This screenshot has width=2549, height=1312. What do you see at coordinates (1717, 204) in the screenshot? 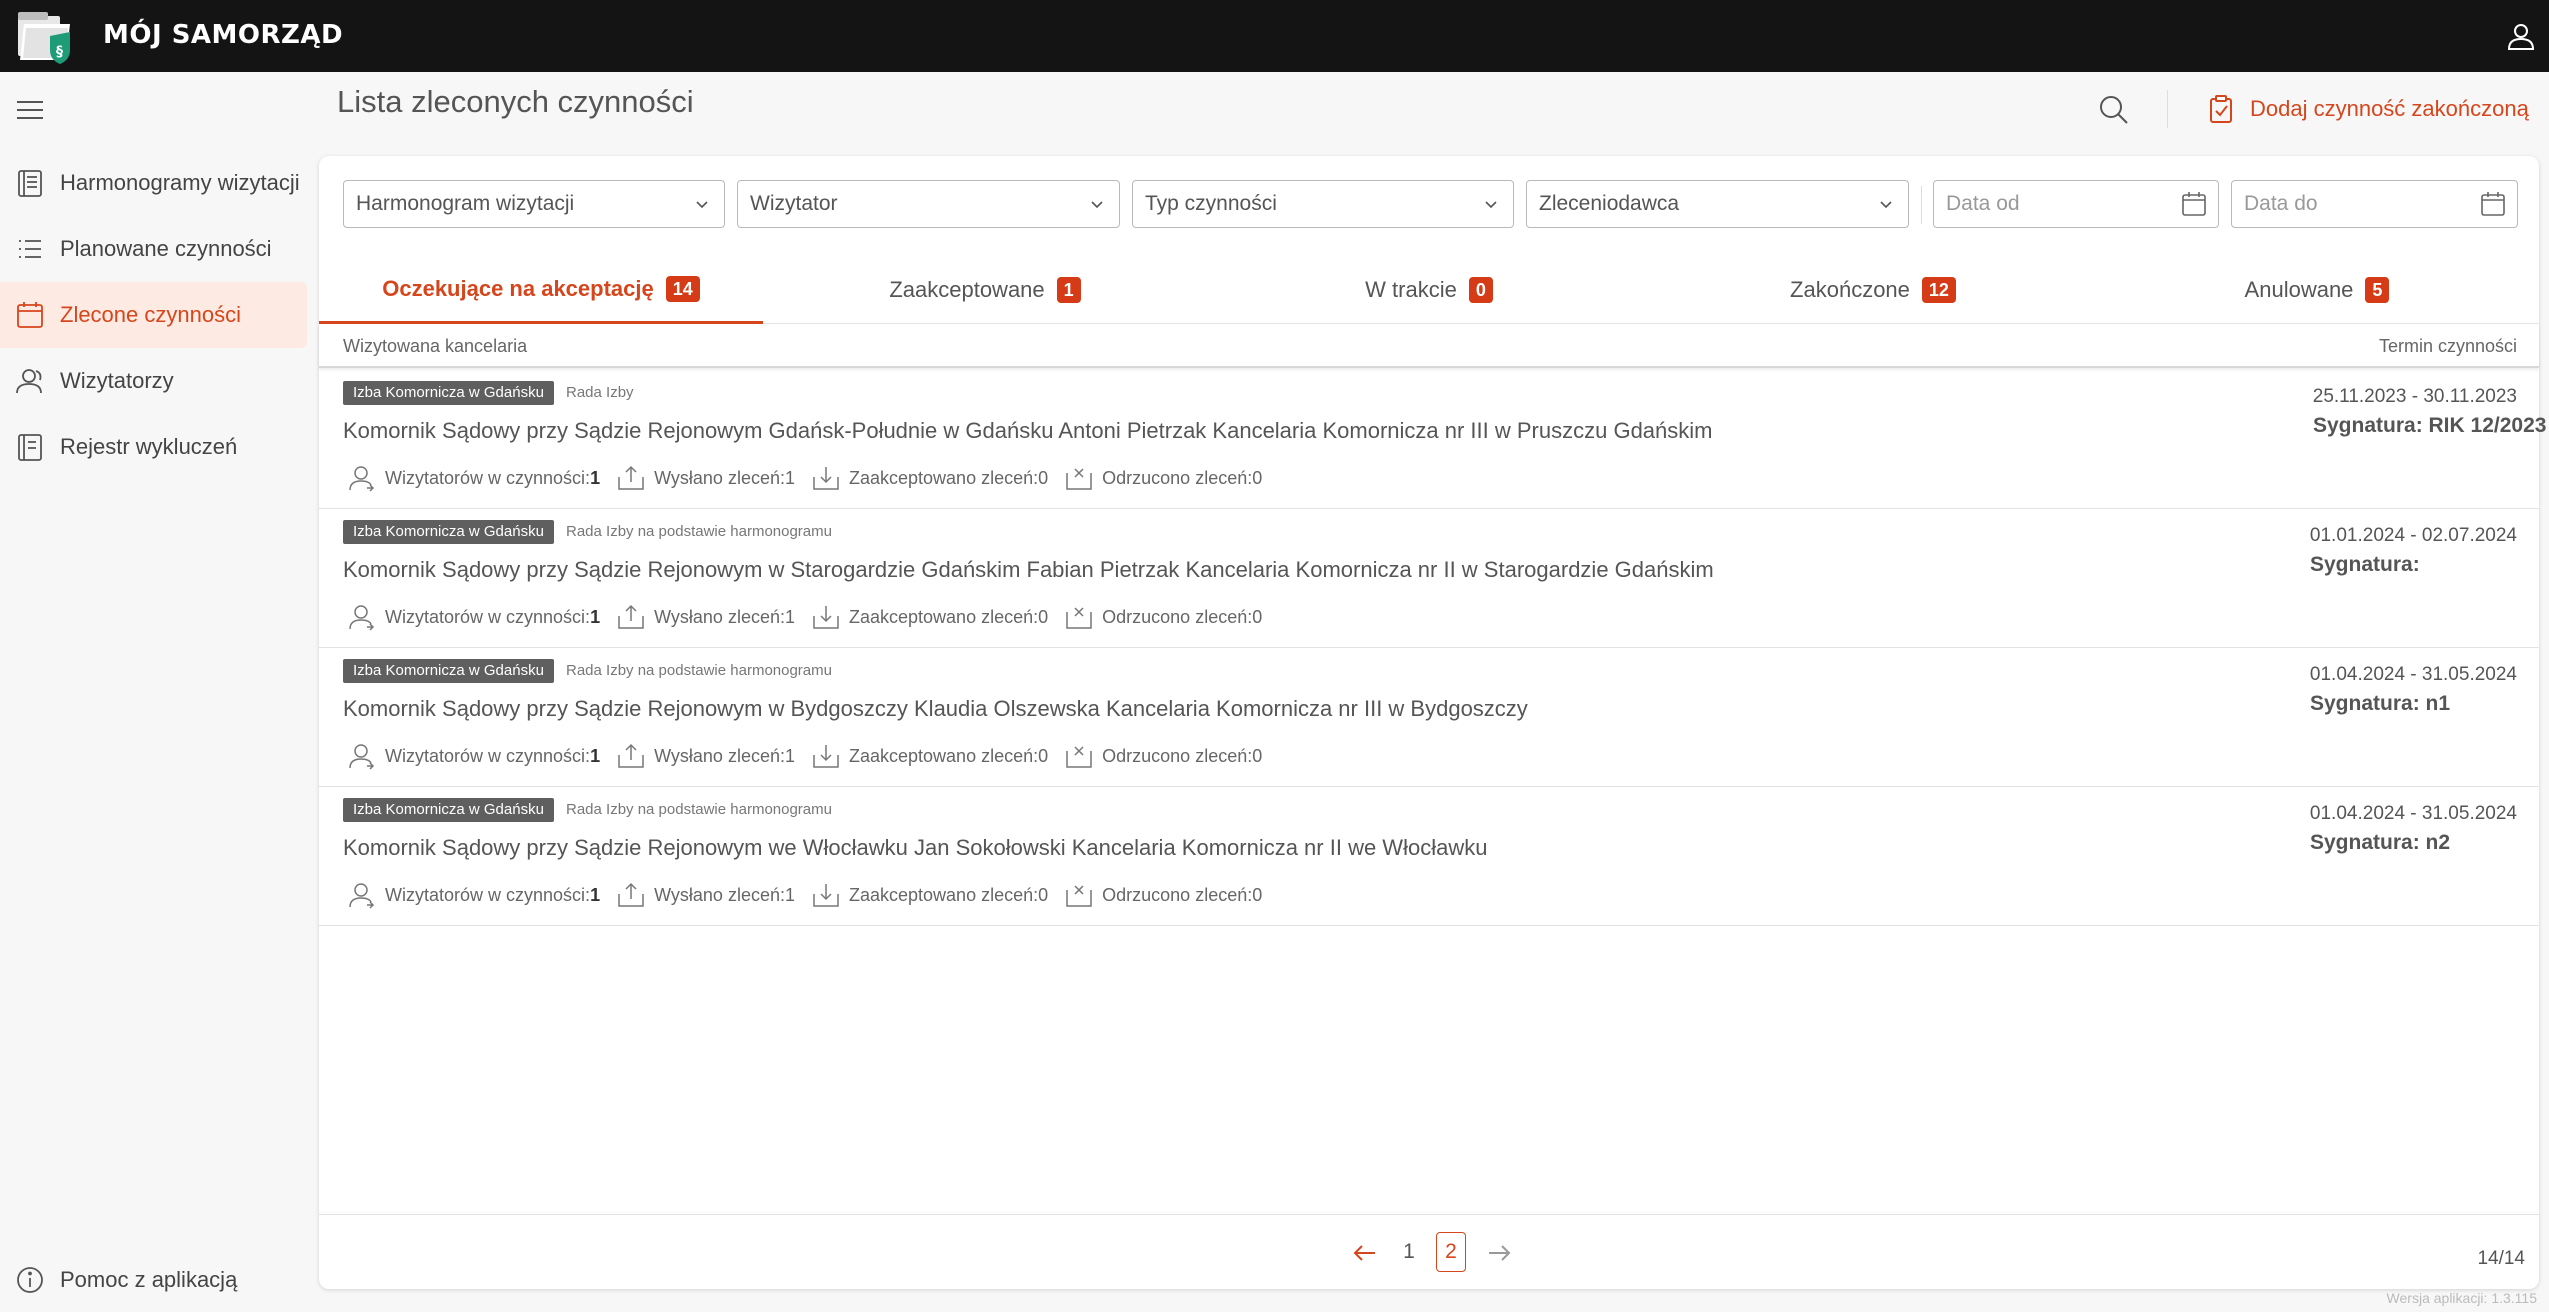
I see `client-filter-select: Zleceniodawca` at bounding box center [1717, 204].